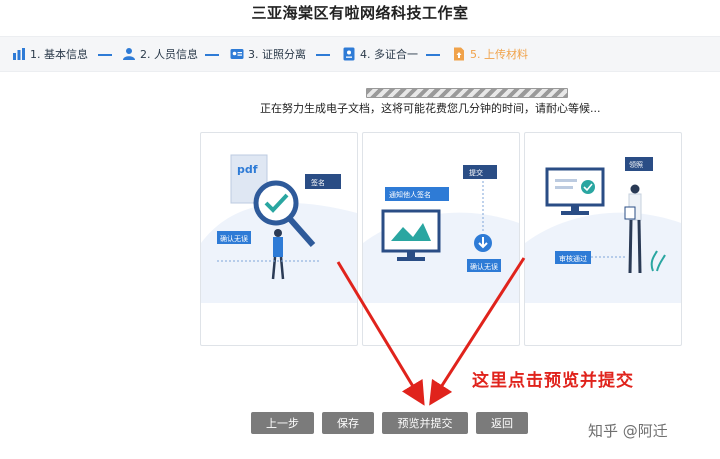  I want to click on illustration-card-sign: pdf 签名 确认无误, so click(279, 239).